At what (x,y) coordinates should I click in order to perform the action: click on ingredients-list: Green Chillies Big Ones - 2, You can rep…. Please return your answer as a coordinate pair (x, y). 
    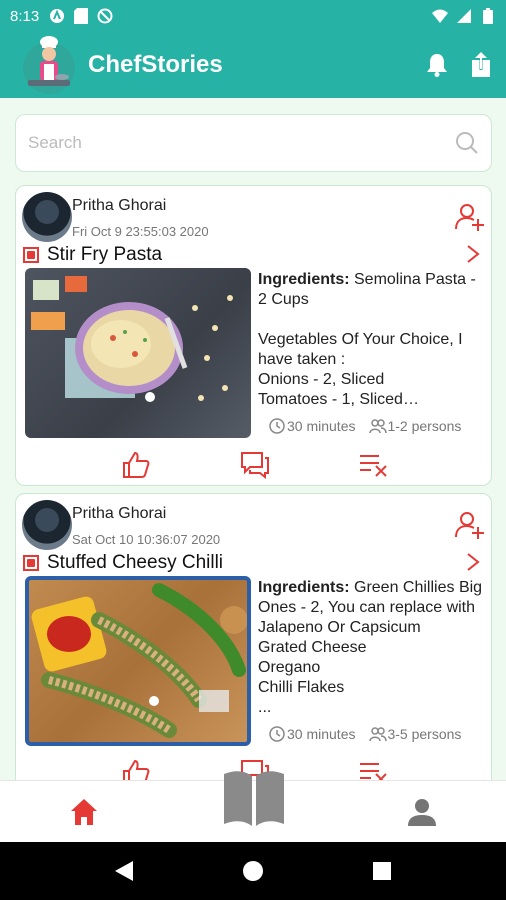
    Looking at the image, I should click on (370, 647).